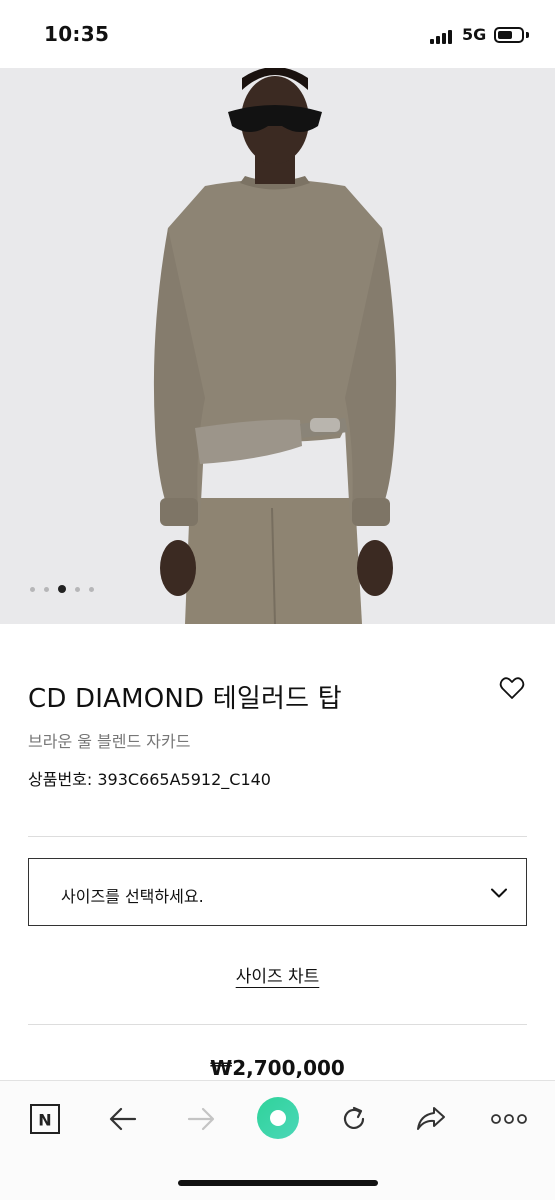 The width and height of the screenshot is (555, 1200). Describe the element at coordinates (509, 1119) in the screenshot. I see `more-icon` at that location.